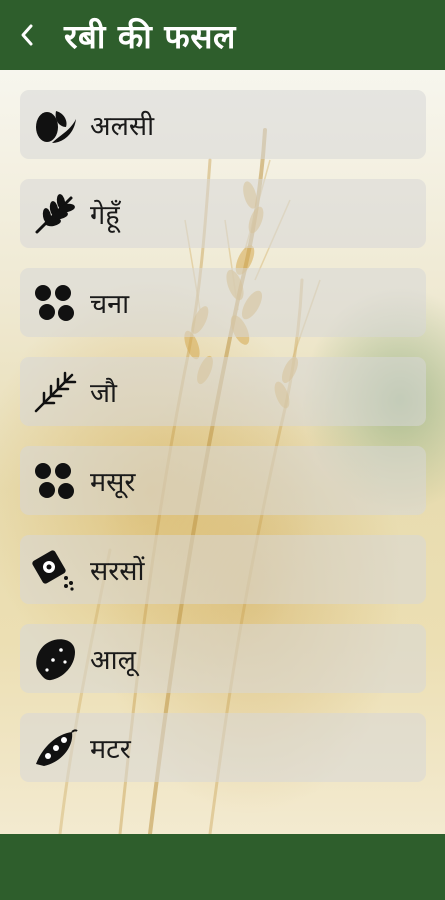 This screenshot has width=445, height=900. What do you see at coordinates (55, 302) in the screenshot?
I see `chickpea-icon` at bounding box center [55, 302].